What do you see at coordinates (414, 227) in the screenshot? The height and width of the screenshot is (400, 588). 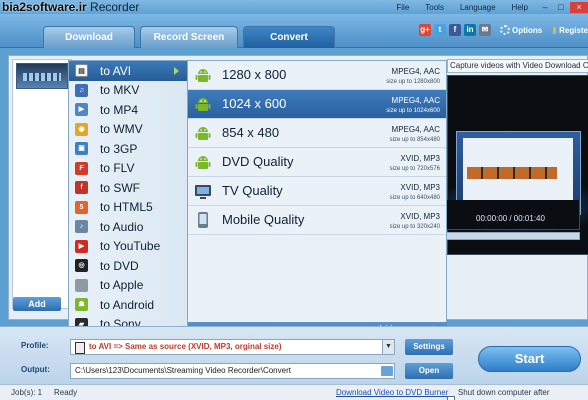 I see `preset-size: size up to 320x240` at bounding box center [414, 227].